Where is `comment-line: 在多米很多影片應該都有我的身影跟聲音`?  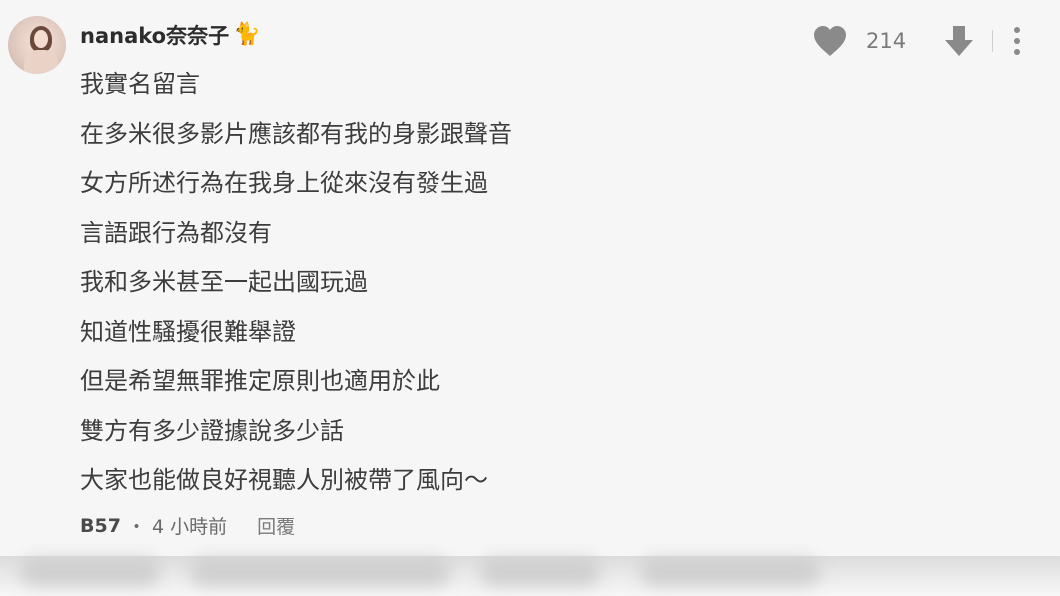
comment-line: 在多米很多影片應該都有我的身影跟聲音 is located at coordinates (296, 133).